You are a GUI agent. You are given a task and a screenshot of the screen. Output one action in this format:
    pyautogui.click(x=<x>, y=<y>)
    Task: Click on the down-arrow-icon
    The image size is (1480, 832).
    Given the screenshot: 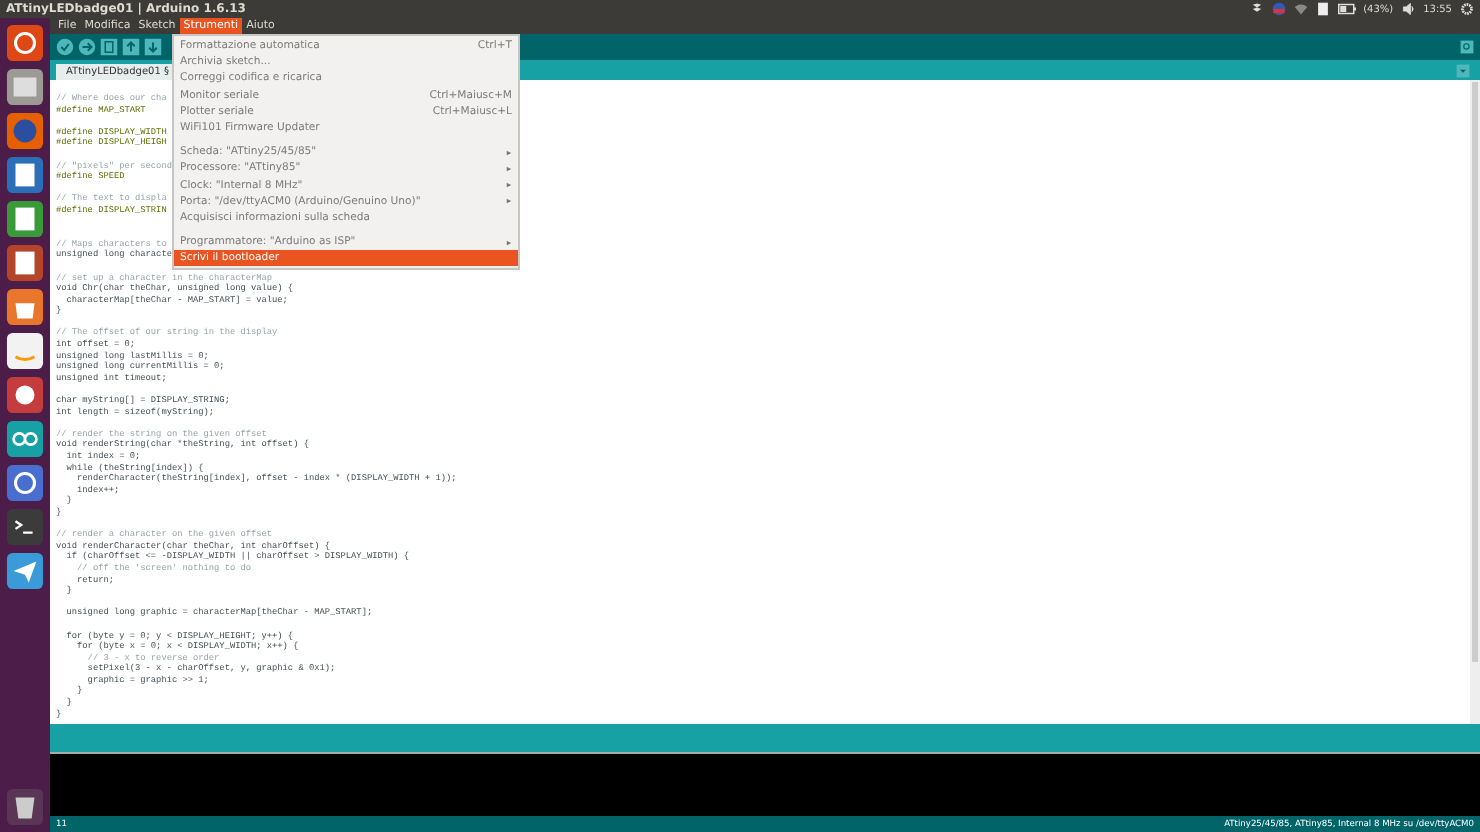 What is the action you would take?
    pyautogui.click(x=153, y=47)
    